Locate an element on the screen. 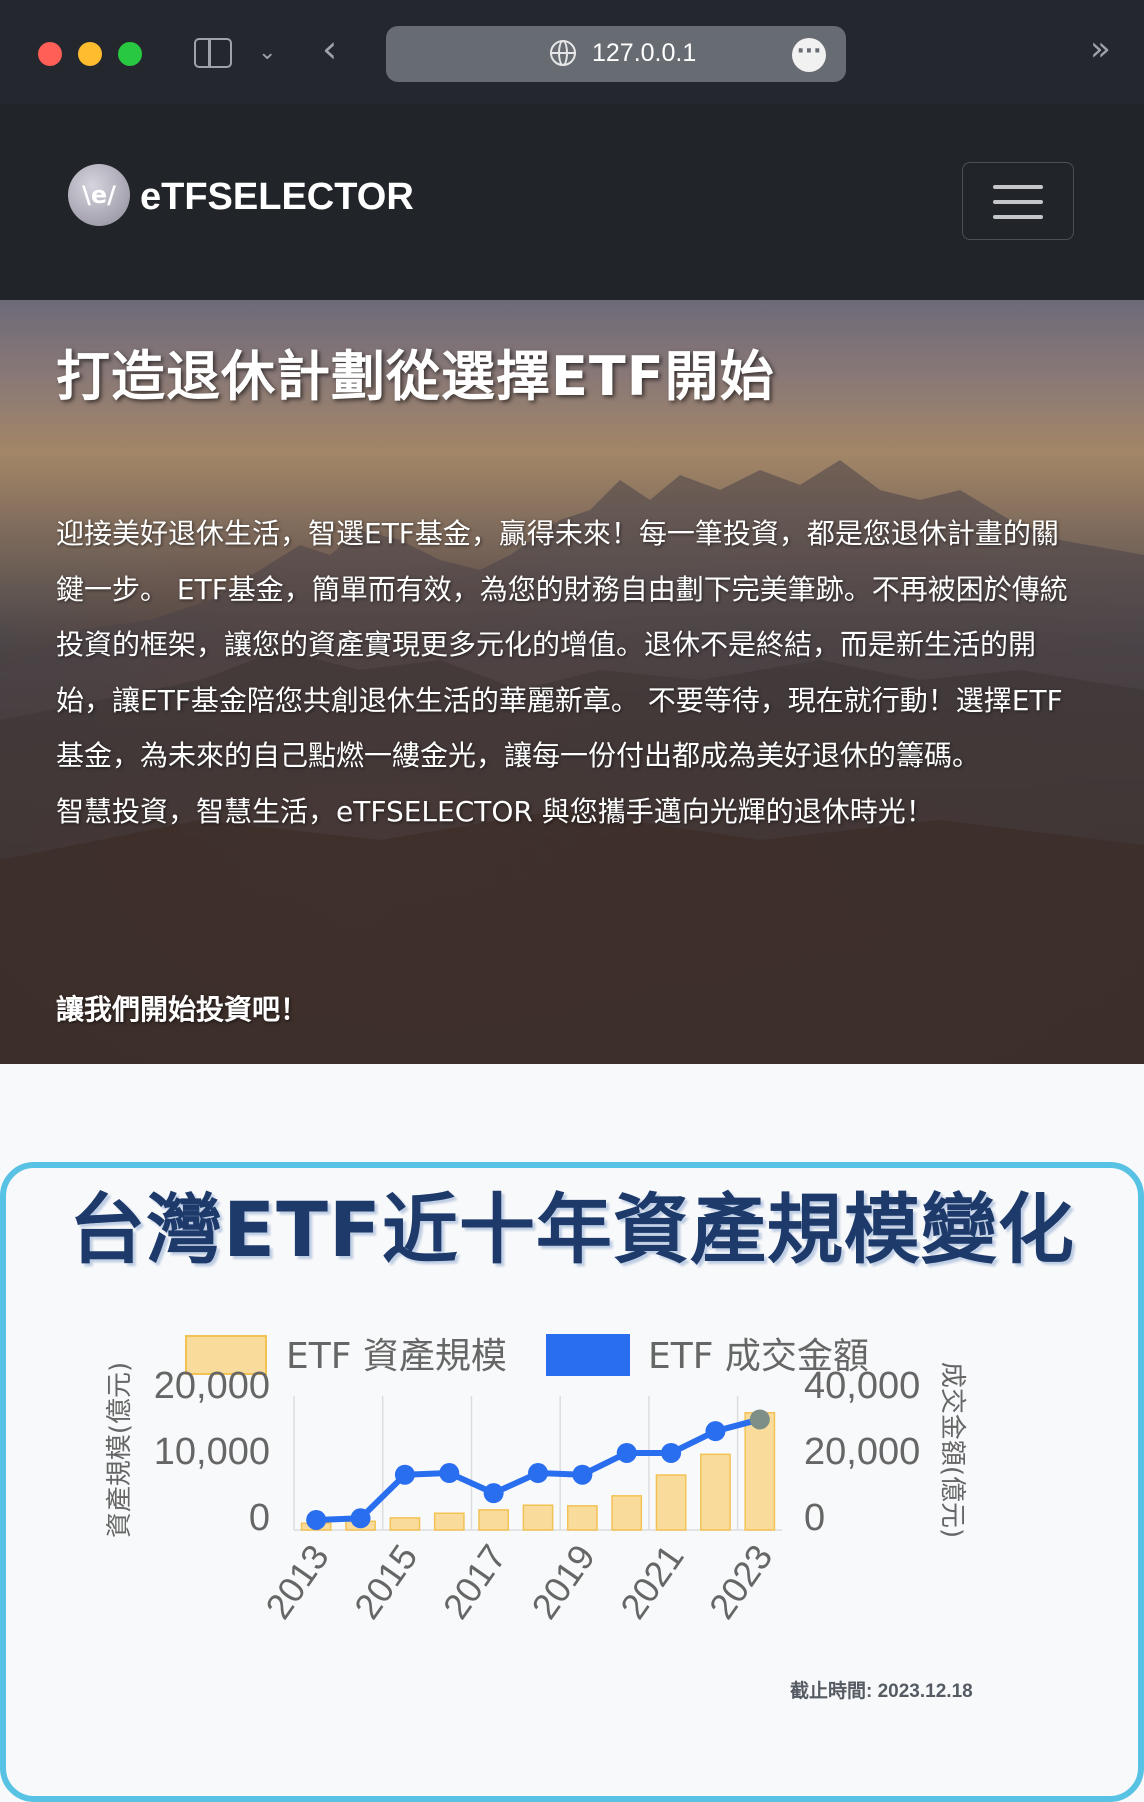 Image resolution: width=1144 pixels, height=1802 pixels. y-left-tick: 10,000 is located at coordinates (212, 1452).